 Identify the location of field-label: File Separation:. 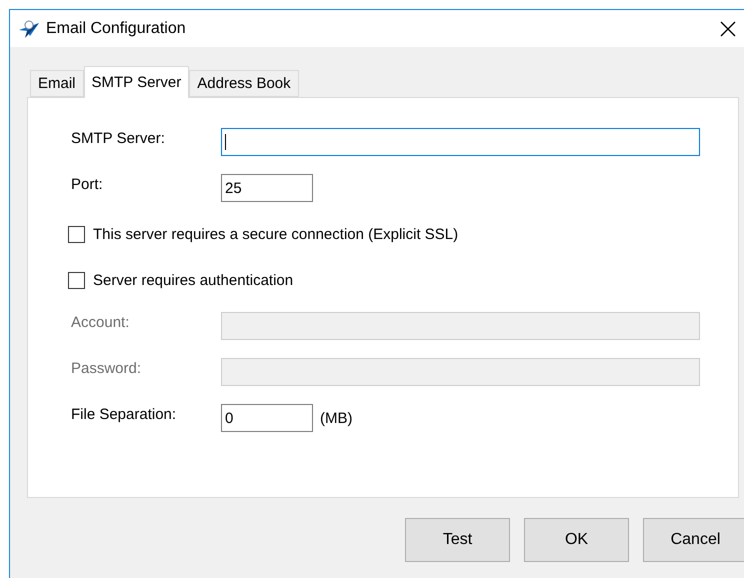
(124, 414).